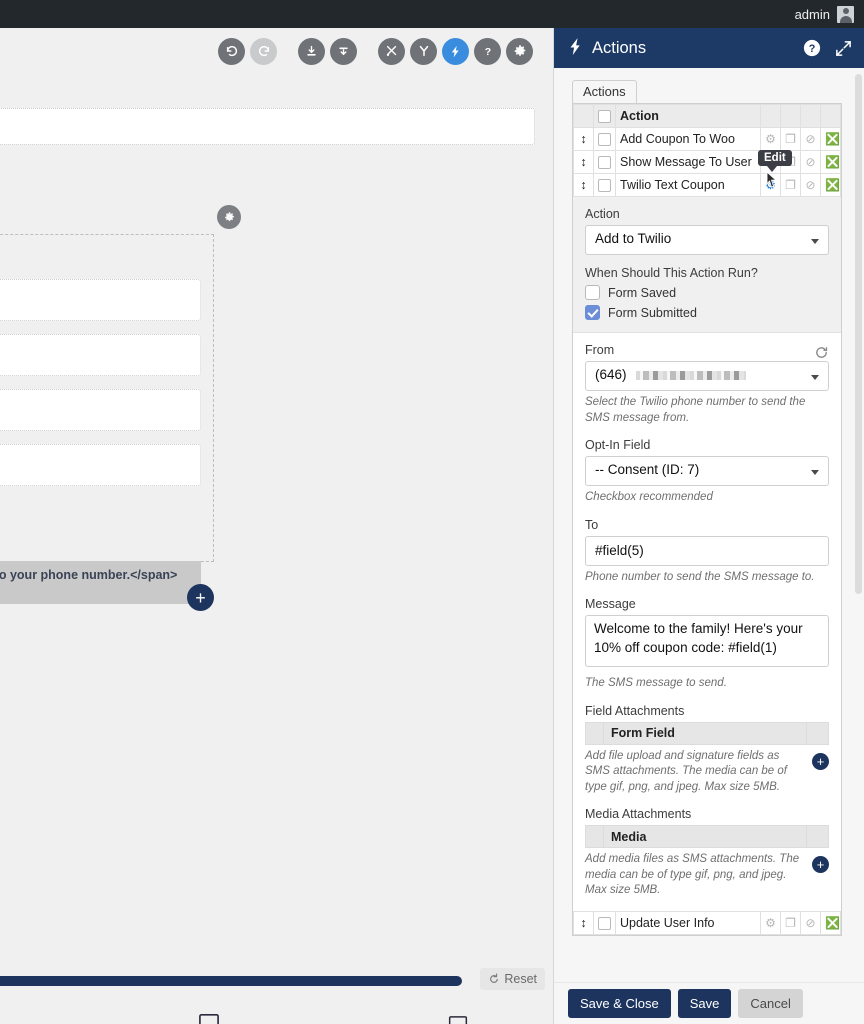  What do you see at coordinates (594, 837) in the screenshot?
I see `ma-col-spacer` at bounding box center [594, 837].